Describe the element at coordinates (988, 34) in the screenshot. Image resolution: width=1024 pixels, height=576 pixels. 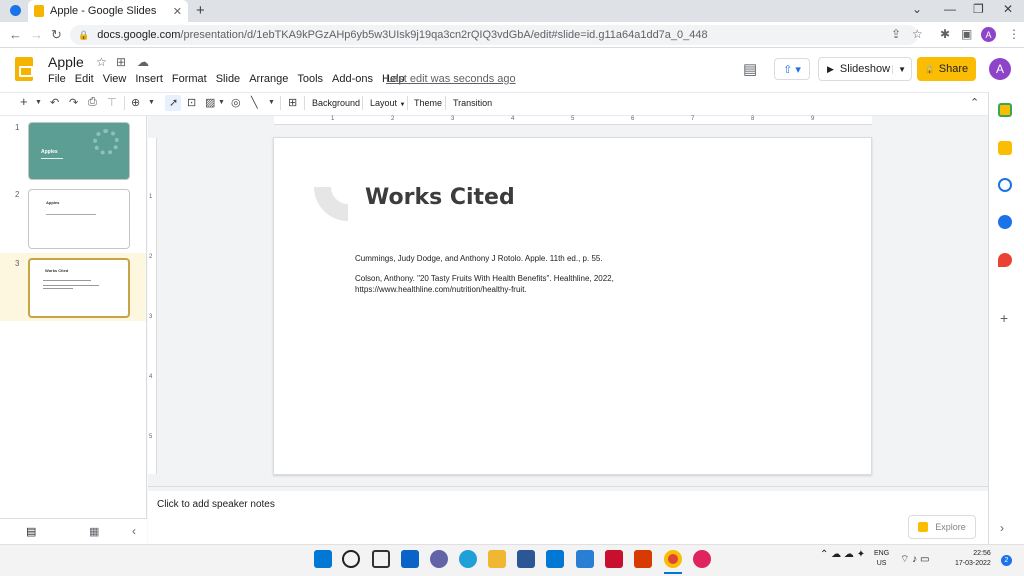
I see `browser-avatar: A` at that location.